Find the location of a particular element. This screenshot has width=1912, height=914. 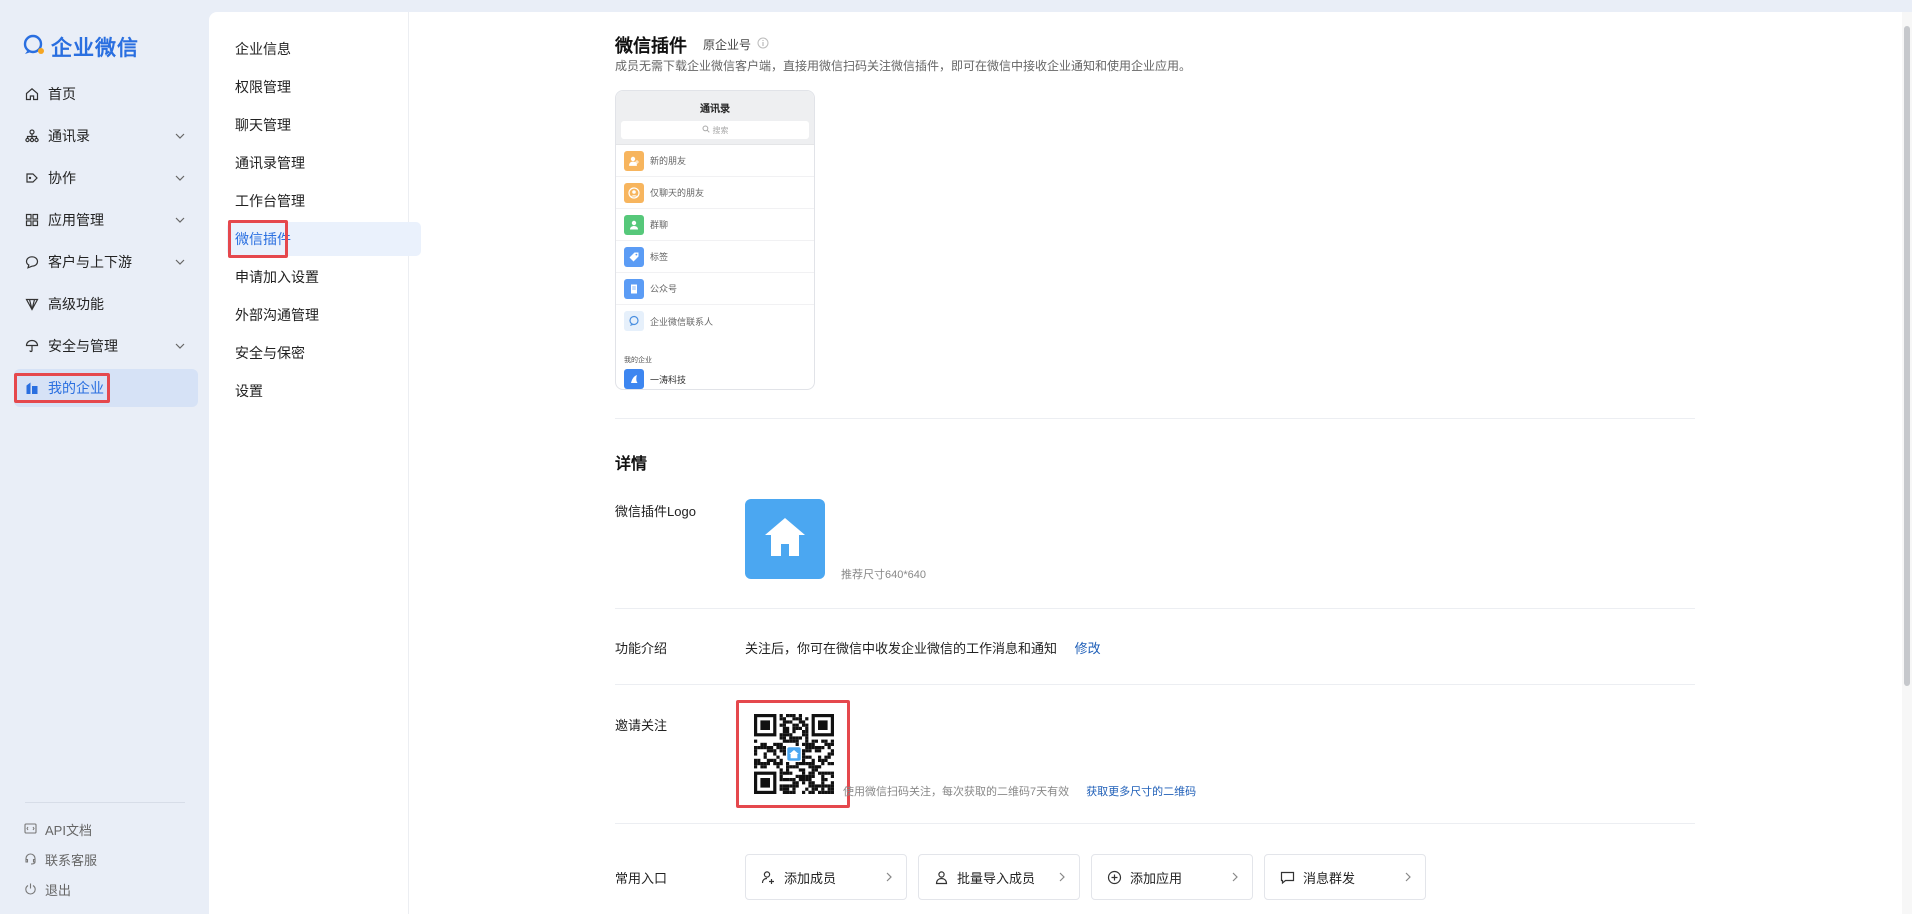

nav-item-home: 首页 is located at coordinates (106, 94).